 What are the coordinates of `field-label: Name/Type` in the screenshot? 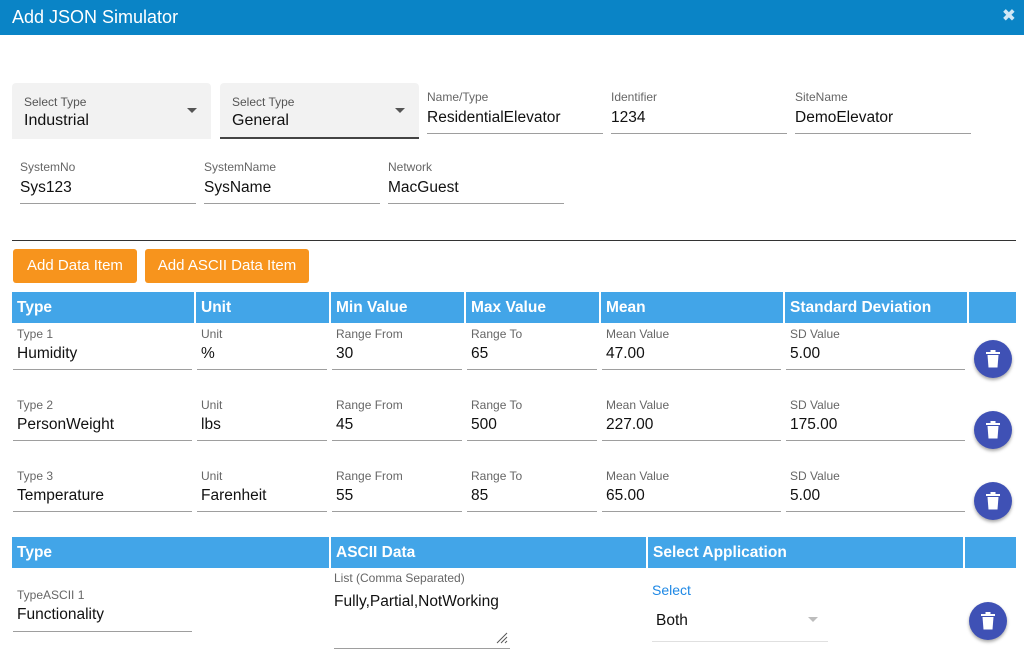 It's located at (458, 97).